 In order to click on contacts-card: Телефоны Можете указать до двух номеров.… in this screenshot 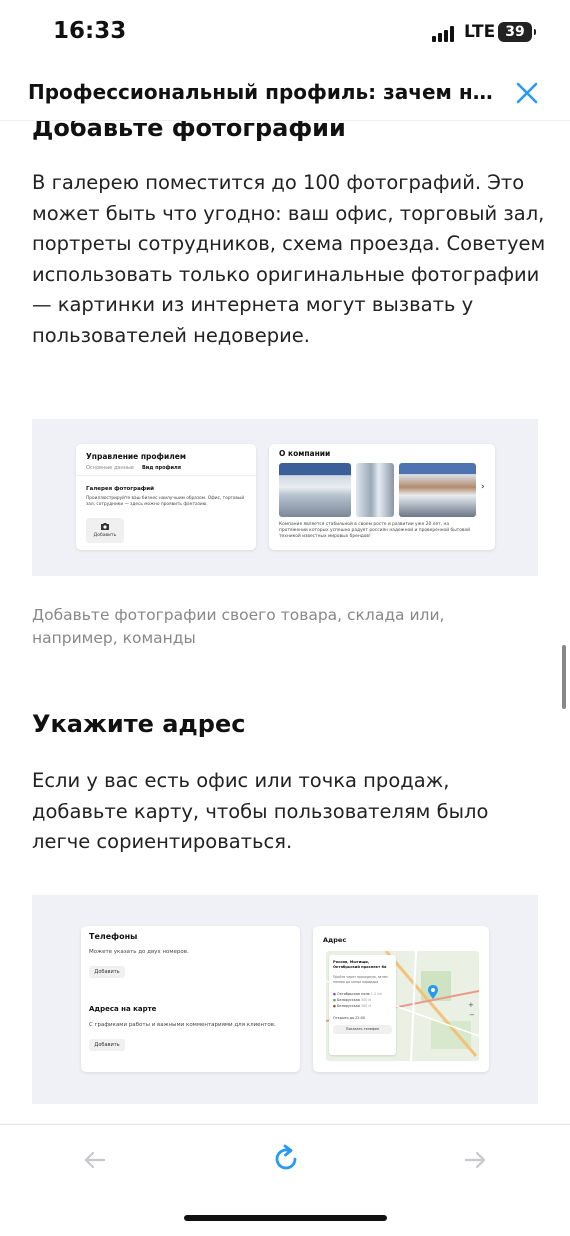, I will do `click(190, 999)`.